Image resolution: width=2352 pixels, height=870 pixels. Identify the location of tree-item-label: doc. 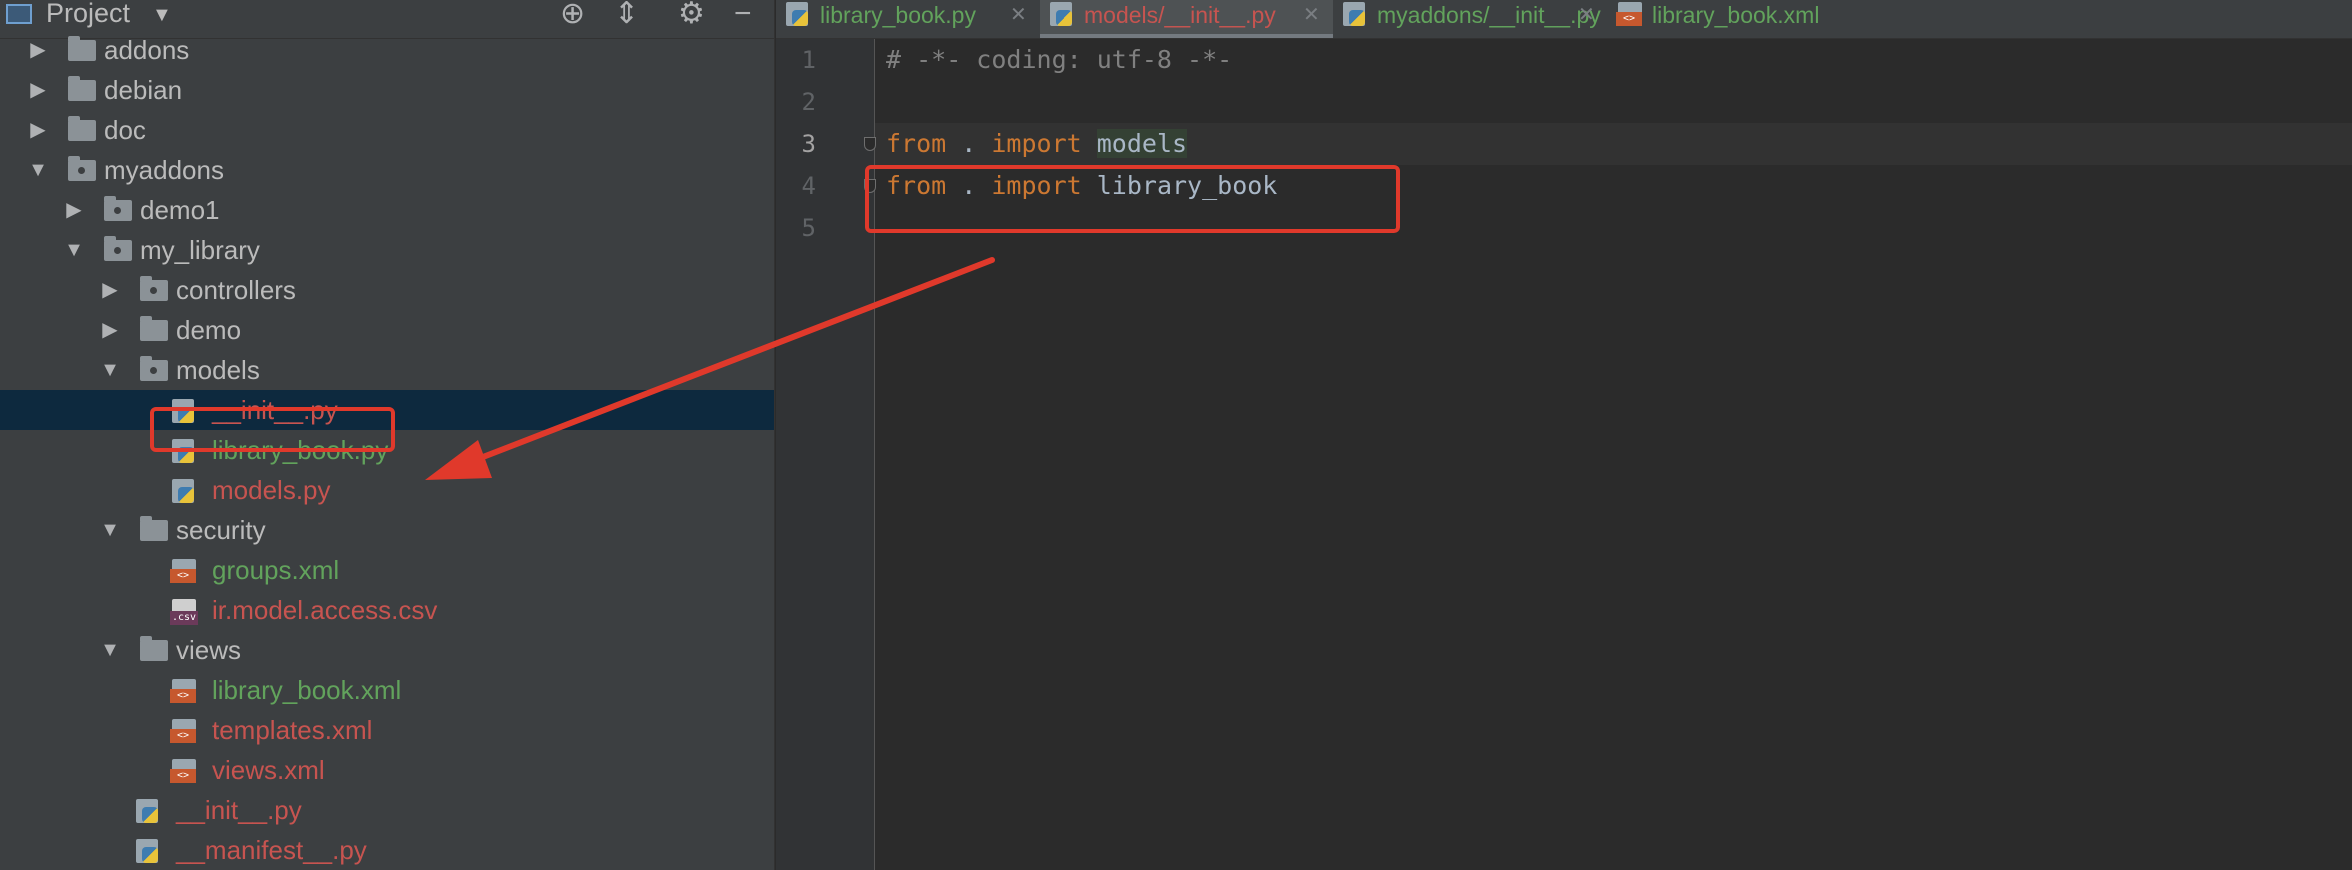
(125, 130).